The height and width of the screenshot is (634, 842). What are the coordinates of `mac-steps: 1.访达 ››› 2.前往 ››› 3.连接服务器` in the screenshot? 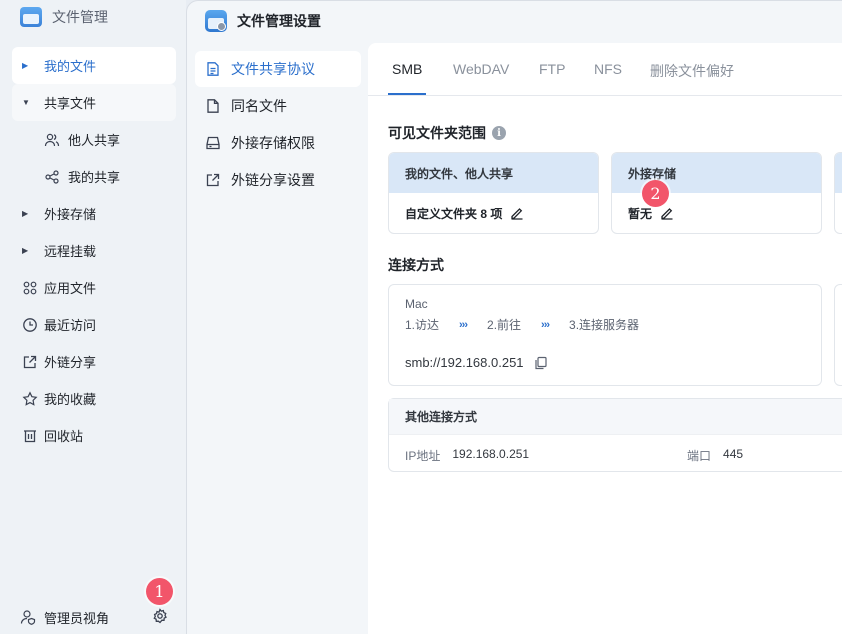 It's located at (522, 324).